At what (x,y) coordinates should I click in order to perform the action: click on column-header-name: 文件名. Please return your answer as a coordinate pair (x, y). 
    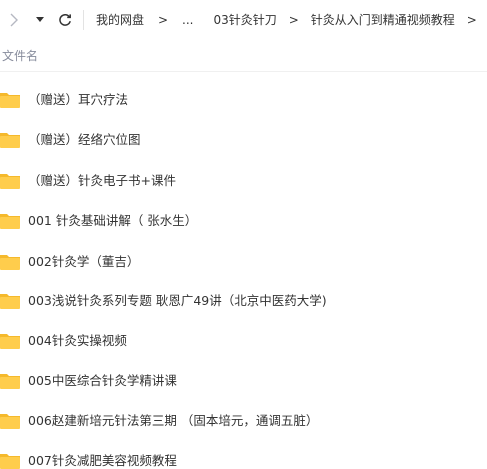
    Looking at the image, I should click on (20, 55).